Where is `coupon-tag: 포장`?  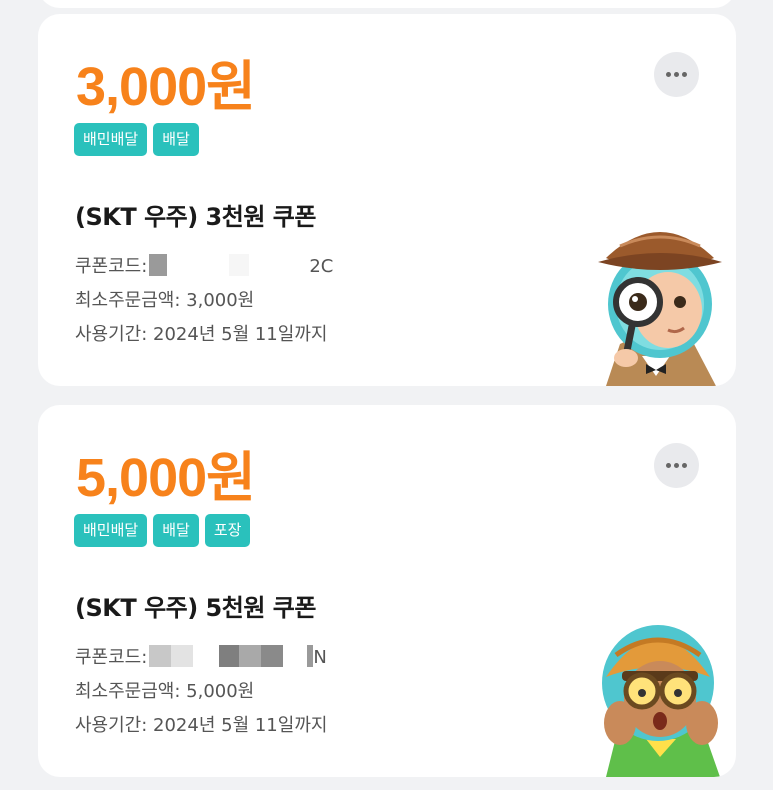
coupon-tag: 포장 is located at coordinates (227, 530).